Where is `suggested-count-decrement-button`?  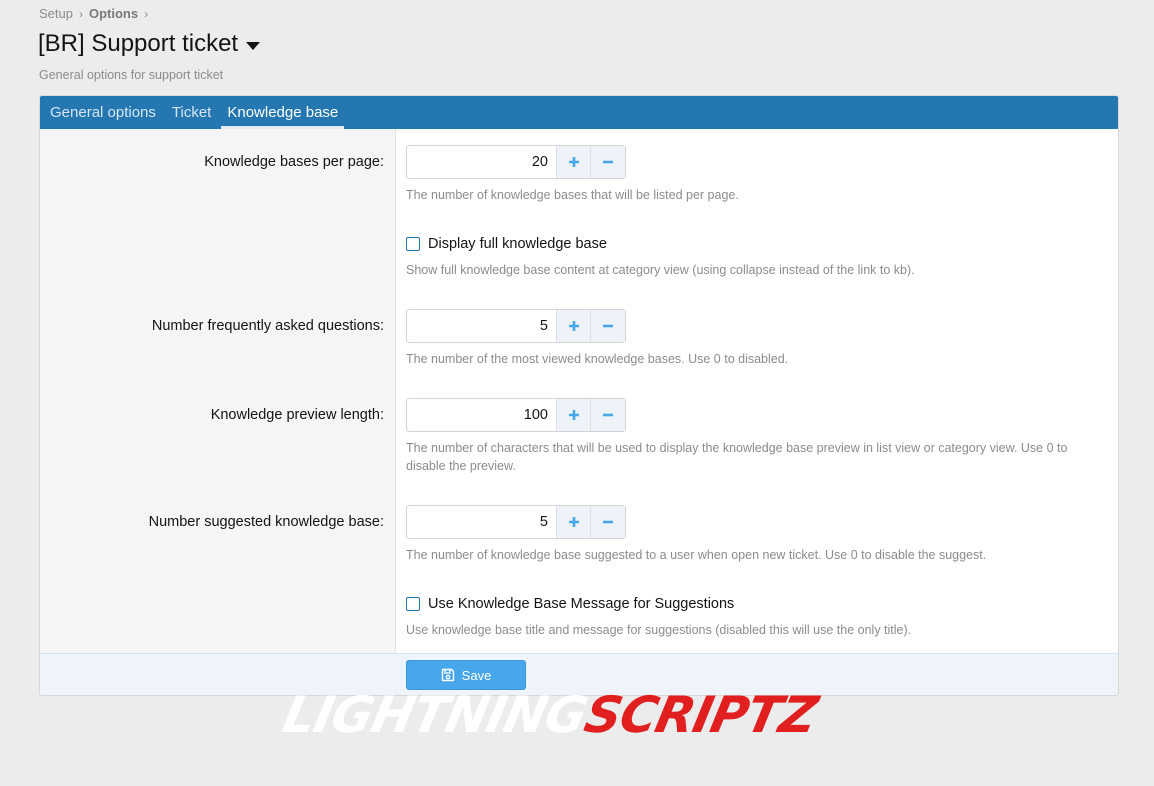 suggested-count-decrement-button is located at coordinates (608, 522).